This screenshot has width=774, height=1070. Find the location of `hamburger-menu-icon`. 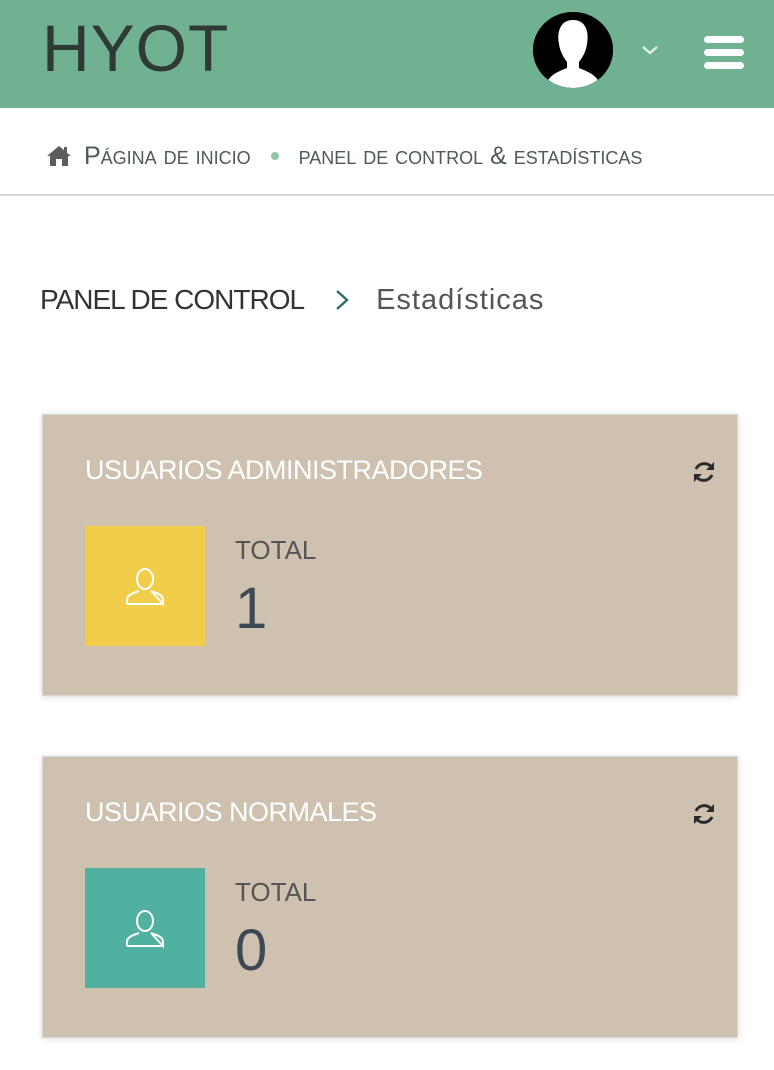

hamburger-menu-icon is located at coordinates (724, 53).